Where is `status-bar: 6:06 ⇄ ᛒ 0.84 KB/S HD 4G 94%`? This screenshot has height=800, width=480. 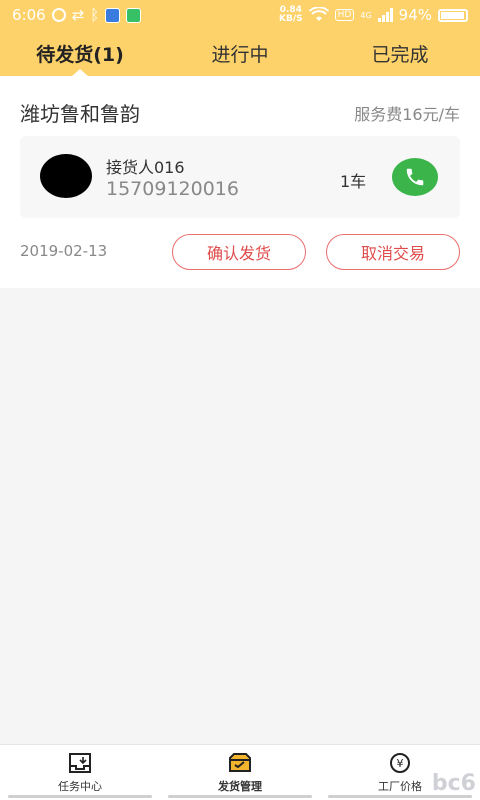
status-bar: 6:06 ⇄ ᛒ 0.84 KB/S HD 4G 94% is located at coordinates (240, 15).